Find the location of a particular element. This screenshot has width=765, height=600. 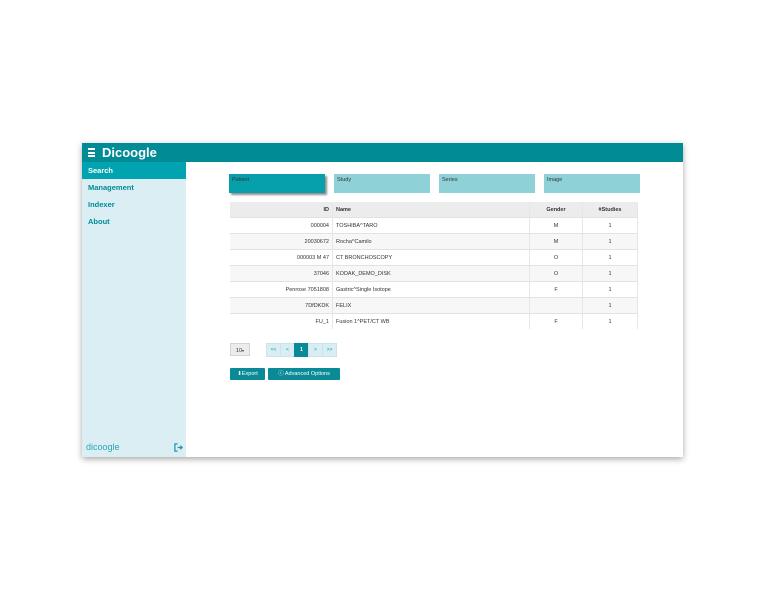

column-gender: Gender is located at coordinates (556, 210).